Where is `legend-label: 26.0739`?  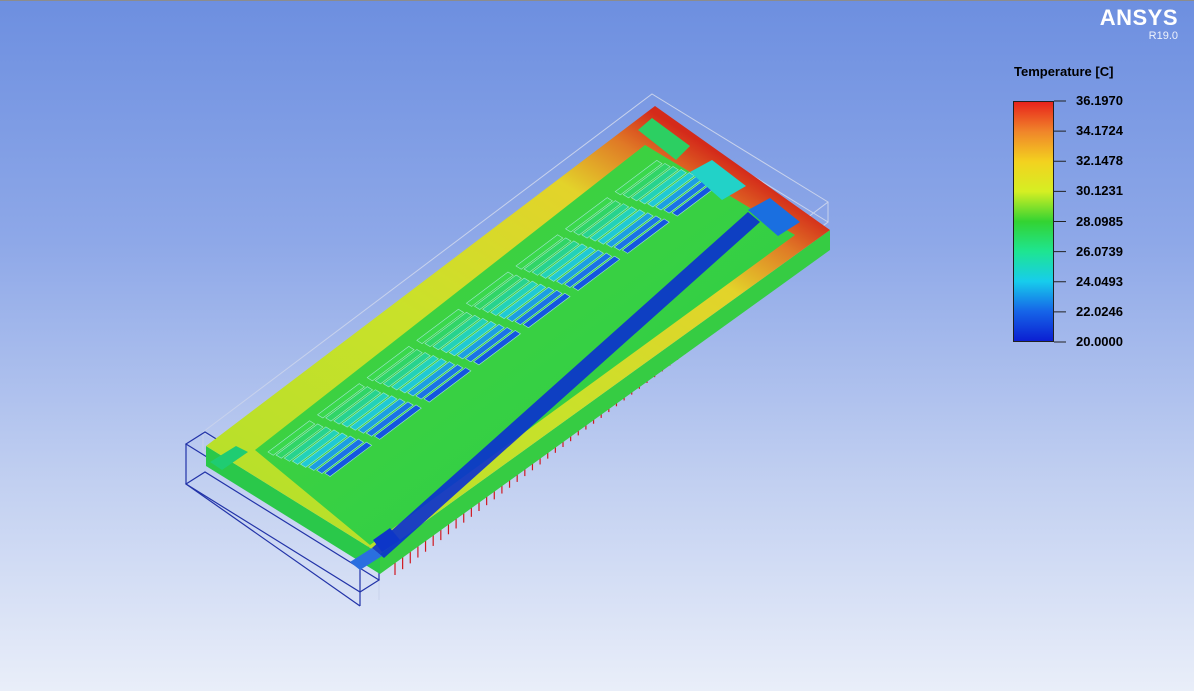 legend-label: 26.0739 is located at coordinates (1099, 251).